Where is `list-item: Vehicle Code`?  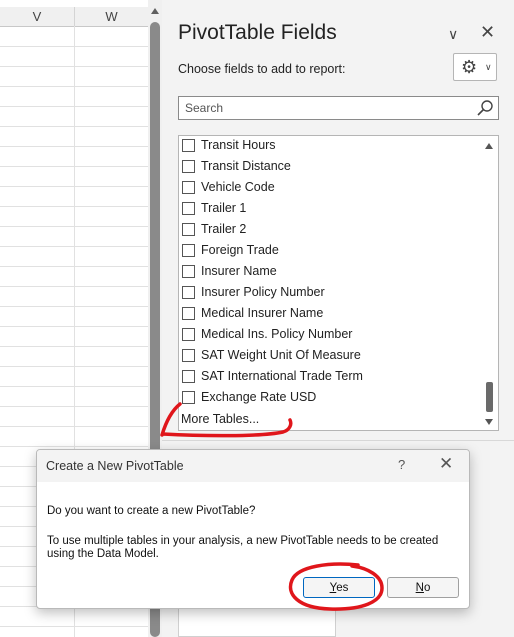
list-item: Vehicle Code is located at coordinates (329, 188).